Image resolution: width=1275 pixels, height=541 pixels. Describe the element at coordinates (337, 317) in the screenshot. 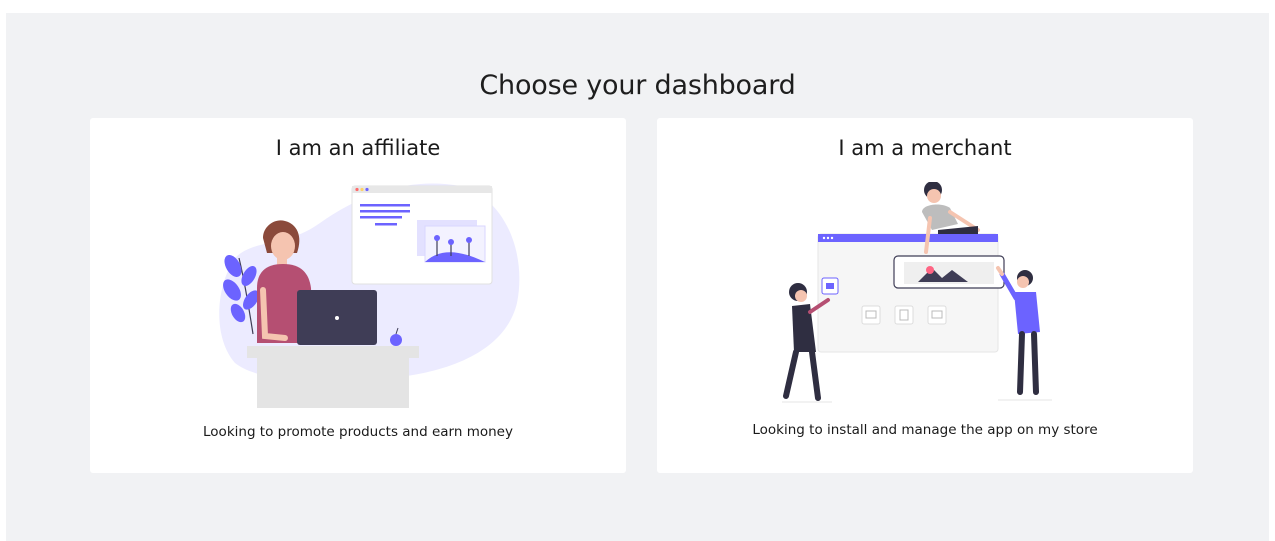

I see `laptop-graphic` at that location.